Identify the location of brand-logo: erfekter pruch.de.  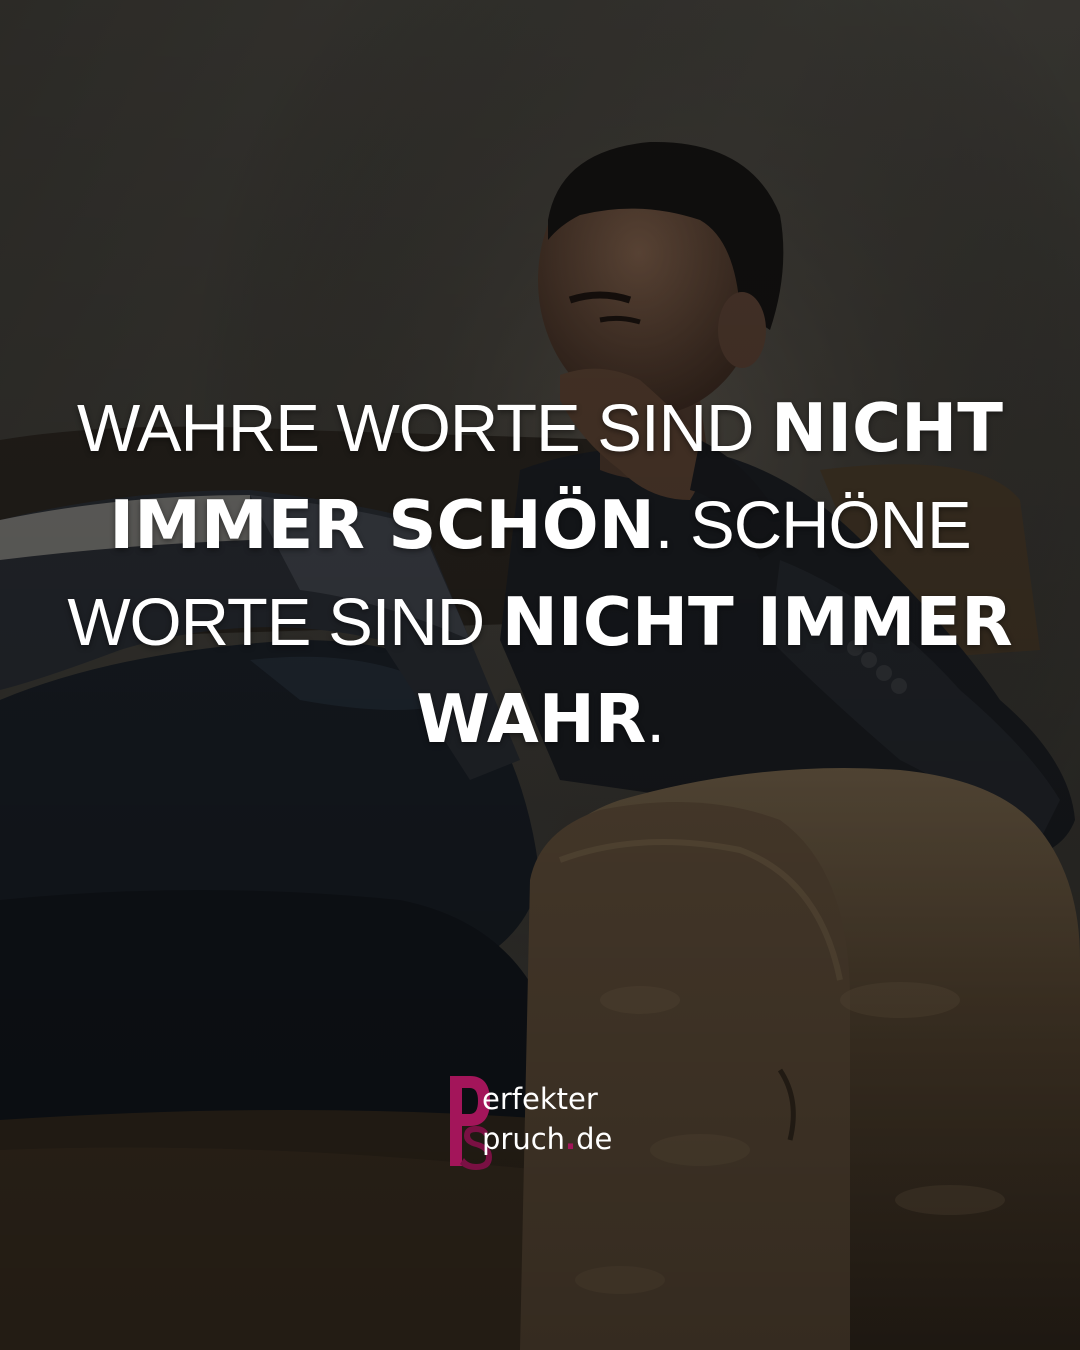
(543, 1122).